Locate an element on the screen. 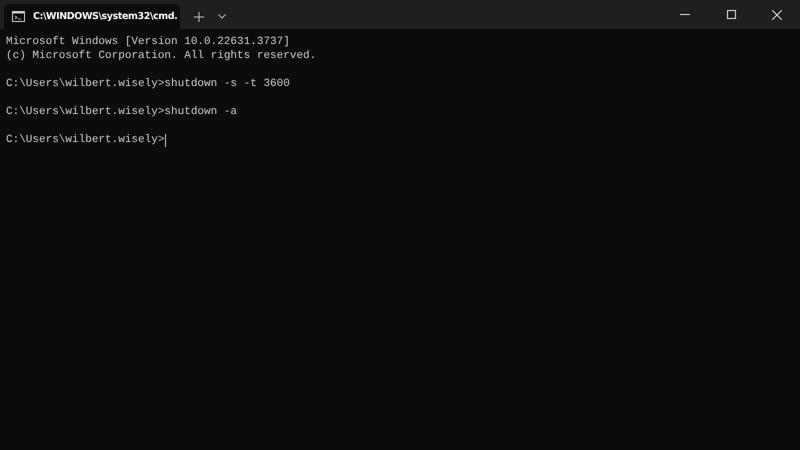 The height and width of the screenshot is (450, 800). close-icon is located at coordinates (777, 15).